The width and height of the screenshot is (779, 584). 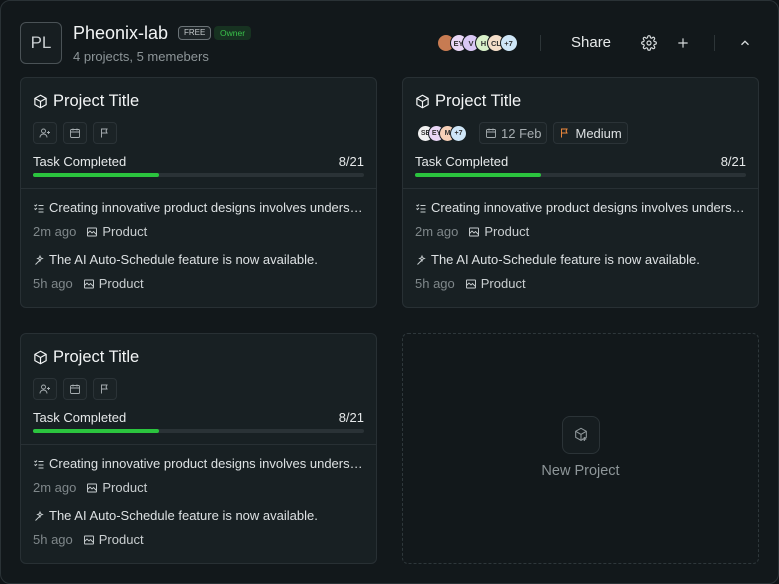 I want to click on add-project-icon, so click(x=581, y=435).